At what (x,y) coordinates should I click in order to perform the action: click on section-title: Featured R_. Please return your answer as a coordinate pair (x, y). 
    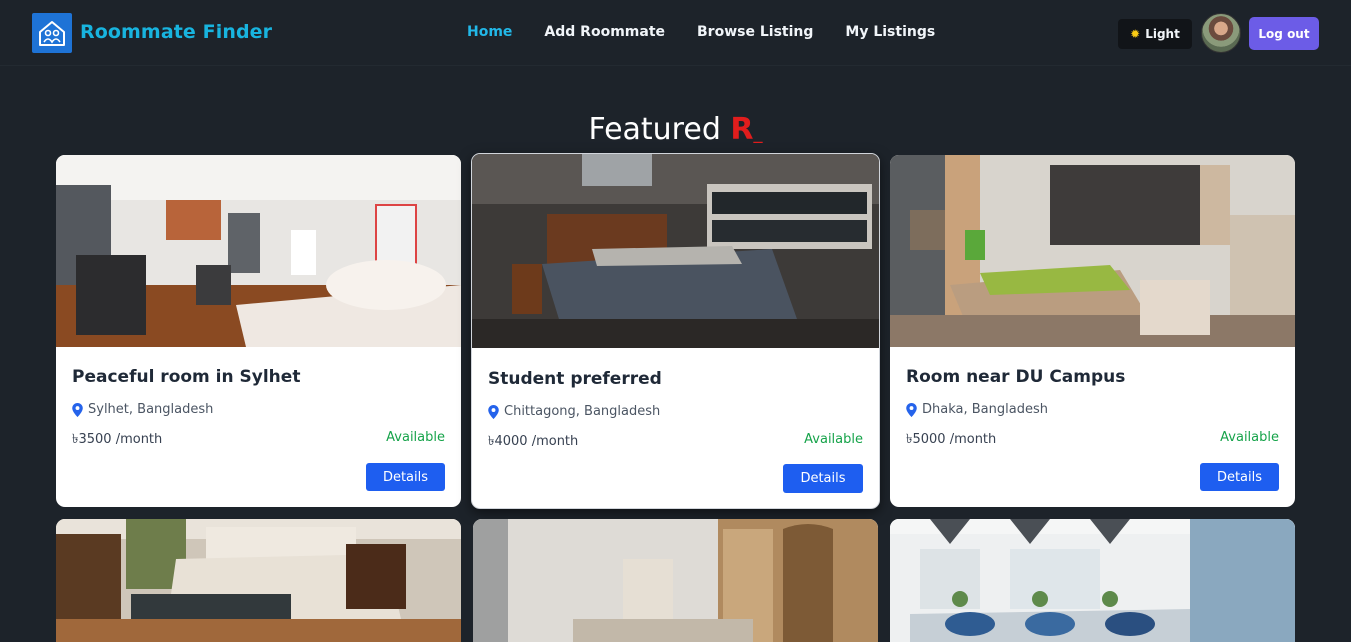
    Looking at the image, I should click on (675, 129).